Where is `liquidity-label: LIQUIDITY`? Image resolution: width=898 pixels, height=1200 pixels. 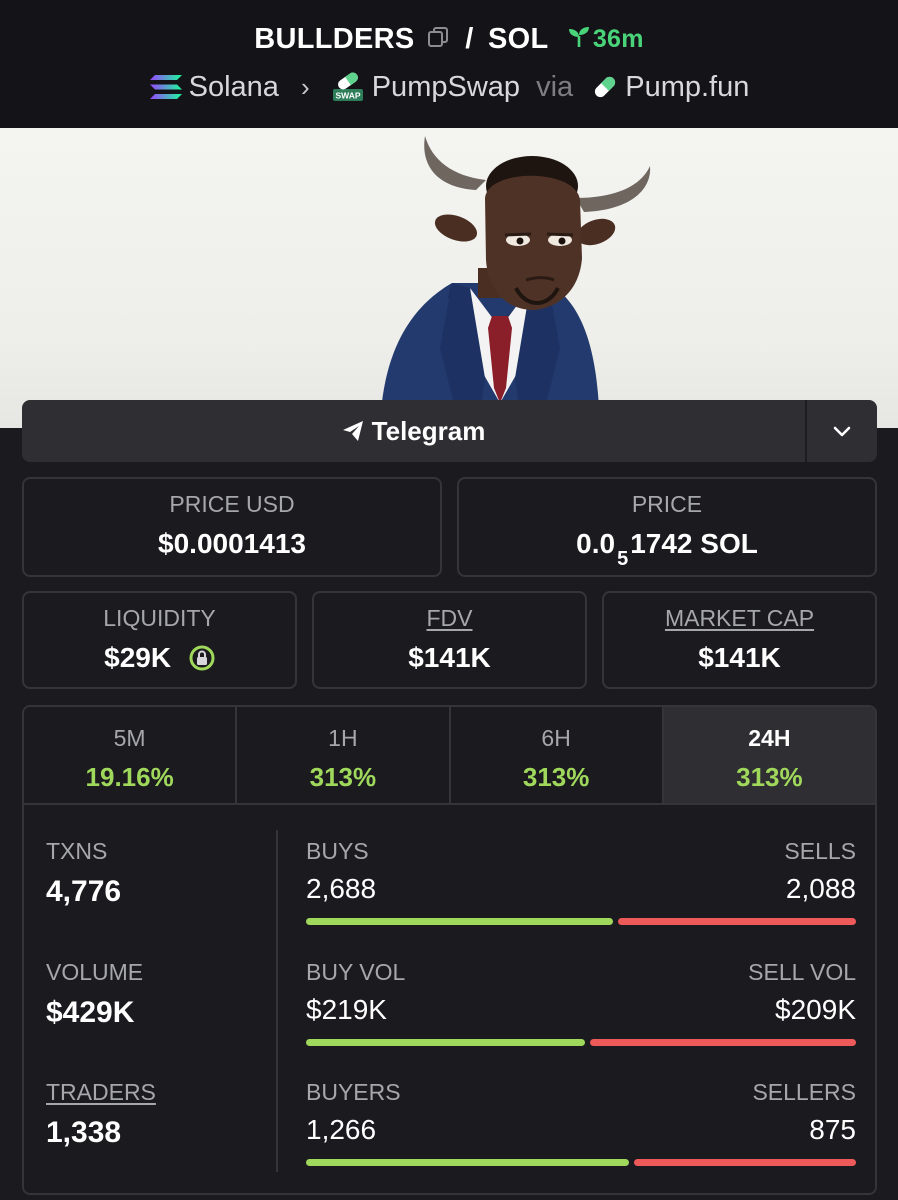
liquidity-label: LIQUIDITY is located at coordinates (159, 618).